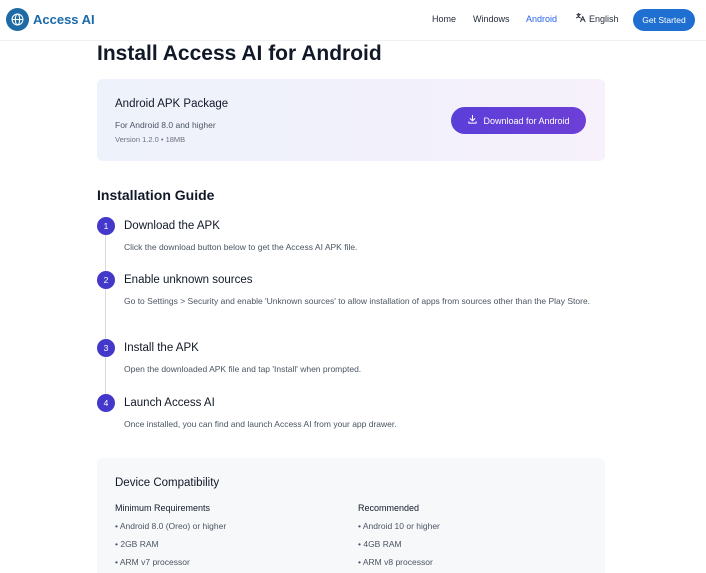 This screenshot has width=706, height=573. What do you see at coordinates (137, 544) in the screenshot?
I see `list-item: • 2GB RAM` at bounding box center [137, 544].